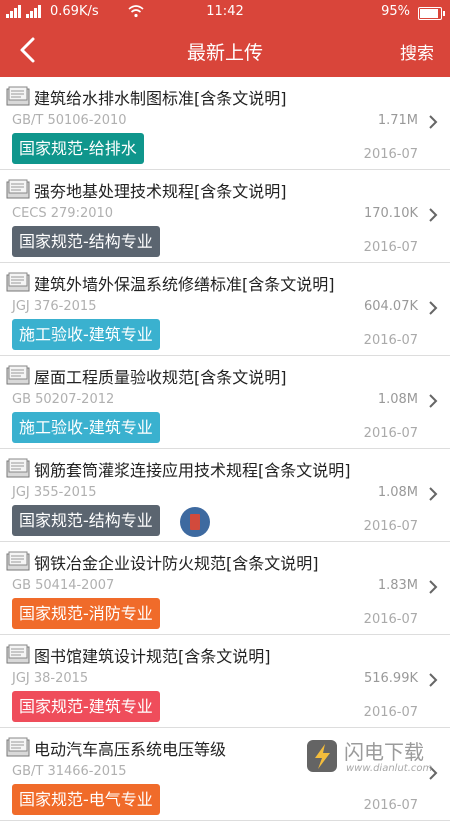  I want to click on item-code: CECS 279:2010, so click(63, 213).